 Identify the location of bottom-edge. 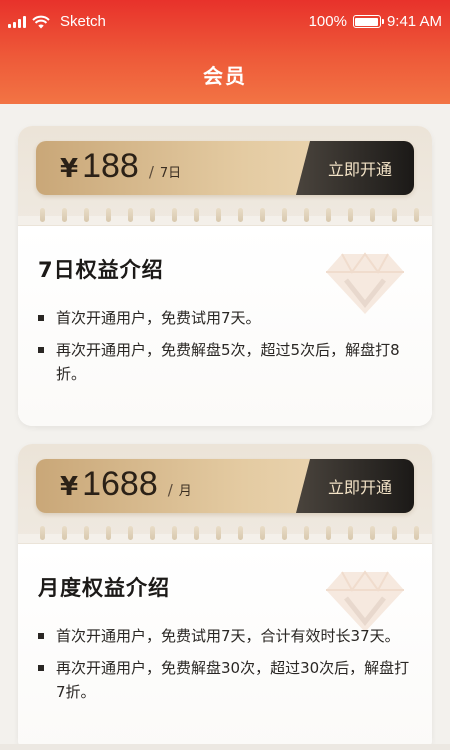
(225, 747).